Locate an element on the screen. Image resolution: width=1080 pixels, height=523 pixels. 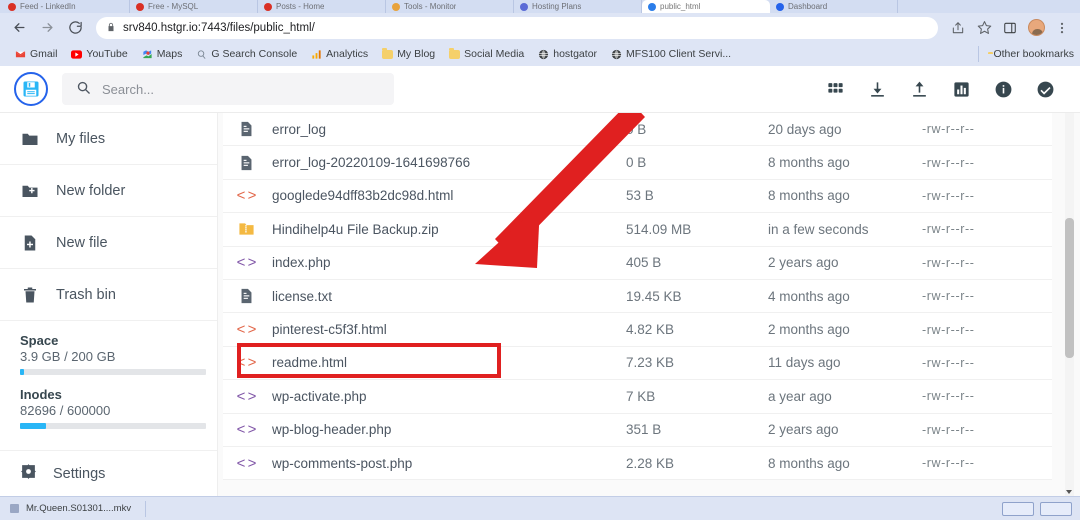
address-bar-url: srv840.hstgr.io:7443/files/public_html/ is located at coordinates (219, 27).